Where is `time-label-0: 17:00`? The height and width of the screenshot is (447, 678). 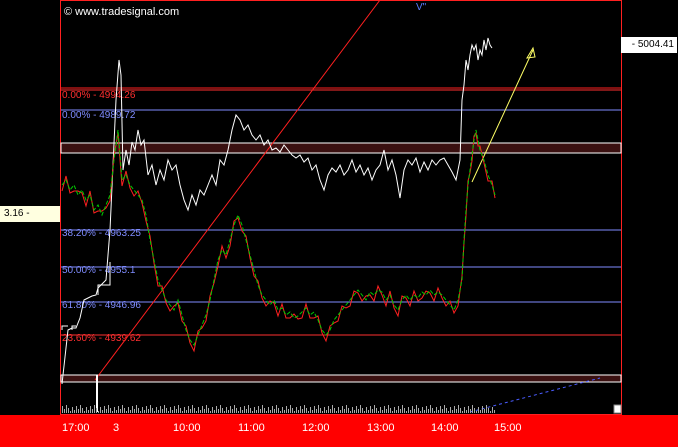
time-label-0: 17:00 is located at coordinates (76, 428).